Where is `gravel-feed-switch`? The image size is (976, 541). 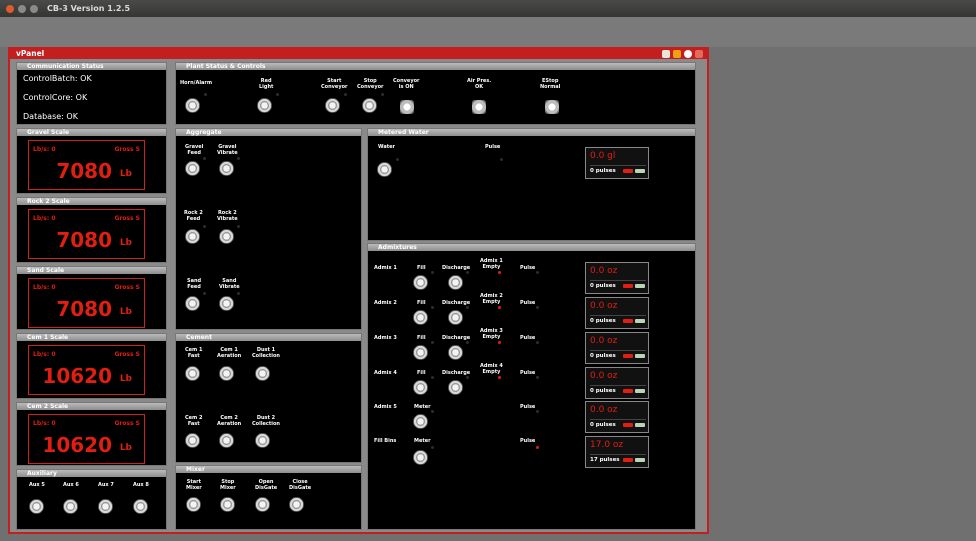 gravel-feed-switch is located at coordinates (192, 168).